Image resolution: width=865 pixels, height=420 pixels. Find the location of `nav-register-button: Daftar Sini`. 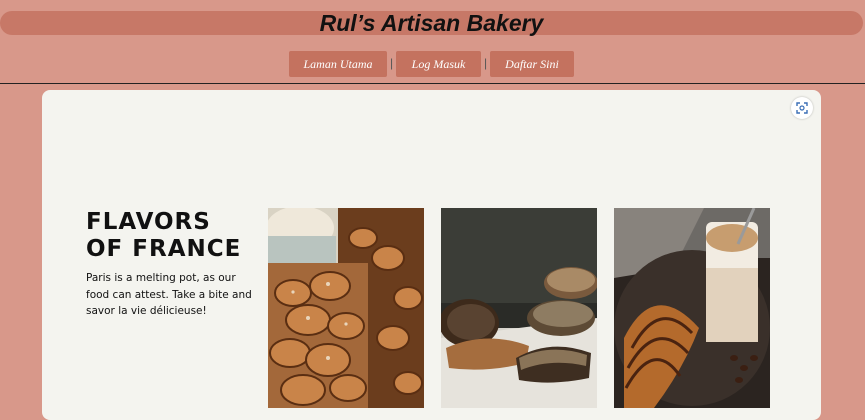

nav-register-button: Daftar Sini is located at coordinates (532, 64).